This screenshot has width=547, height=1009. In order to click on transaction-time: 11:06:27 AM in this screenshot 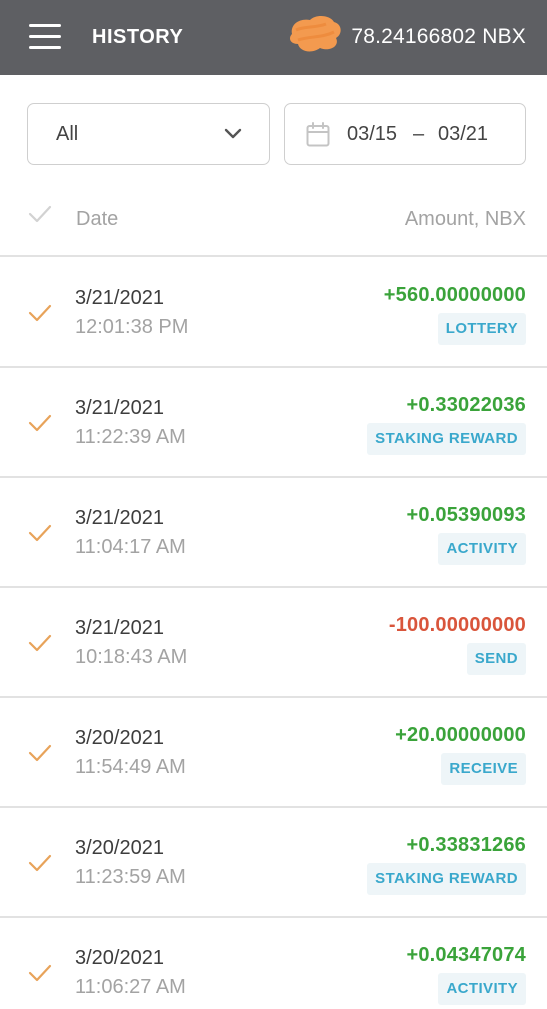, I will do `click(130, 987)`.